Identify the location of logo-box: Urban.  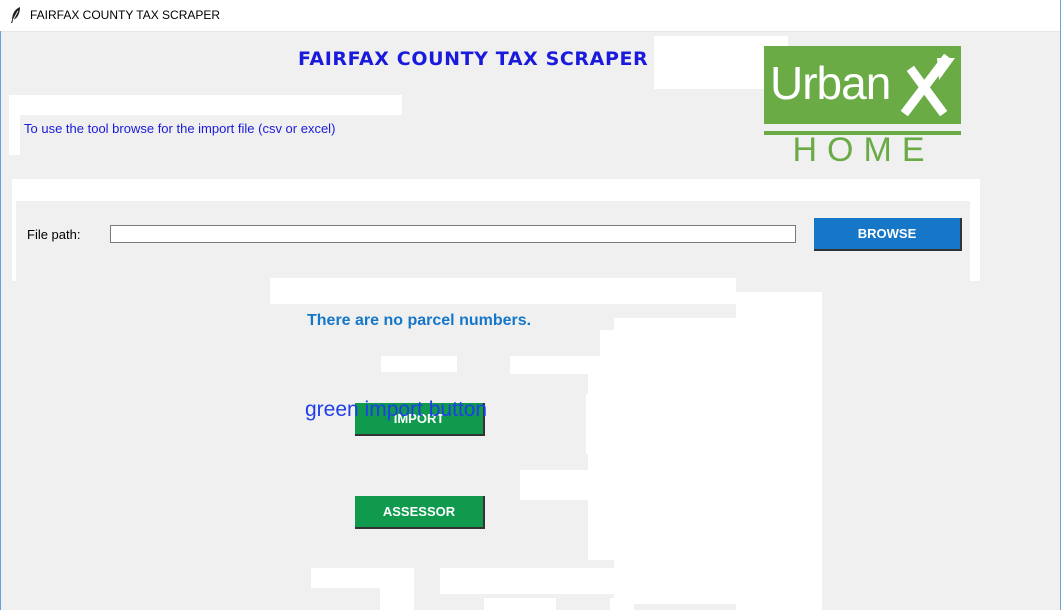
(862, 85).